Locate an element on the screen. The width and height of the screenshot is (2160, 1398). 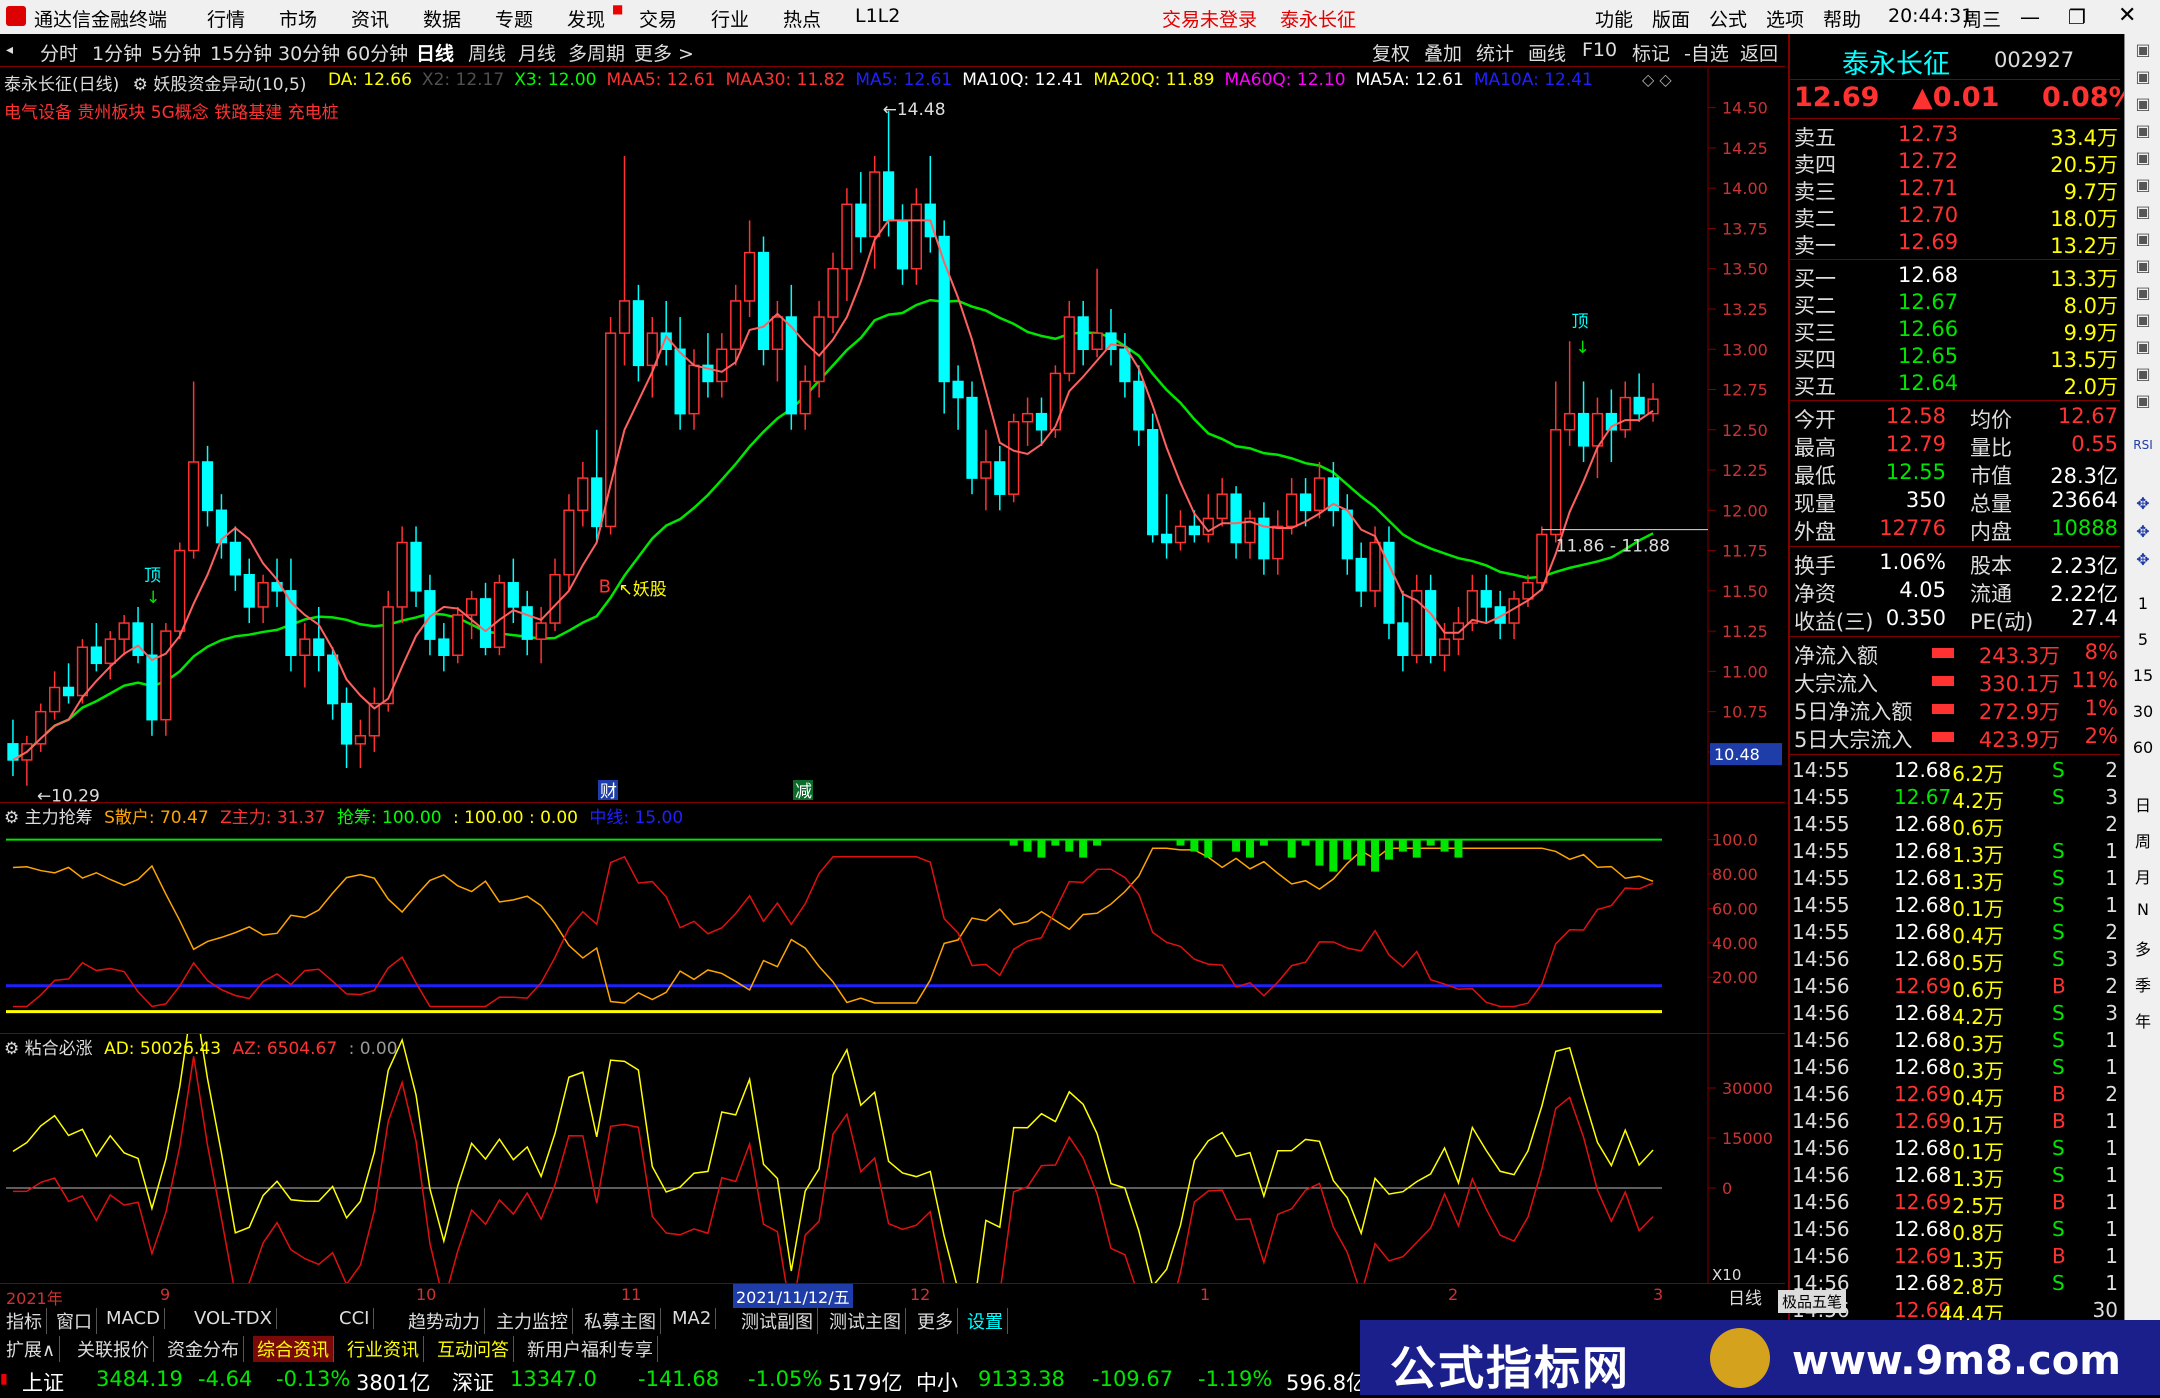
tool-fuquan: 复权 is located at coordinates (1391, 52).